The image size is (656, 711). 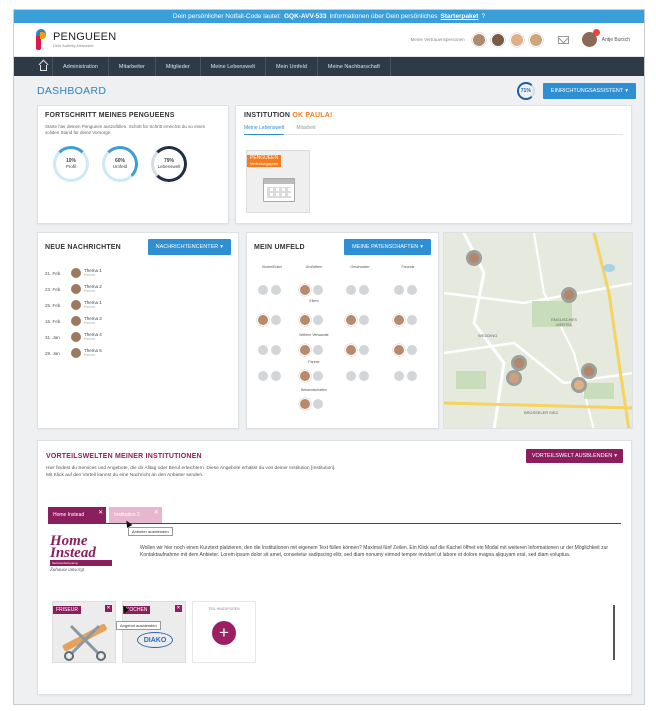 What do you see at coordinates (154, 632) in the screenshot?
I see `offer-tile-kochen: KOCHEN ✕ DIAKO` at bounding box center [154, 632].